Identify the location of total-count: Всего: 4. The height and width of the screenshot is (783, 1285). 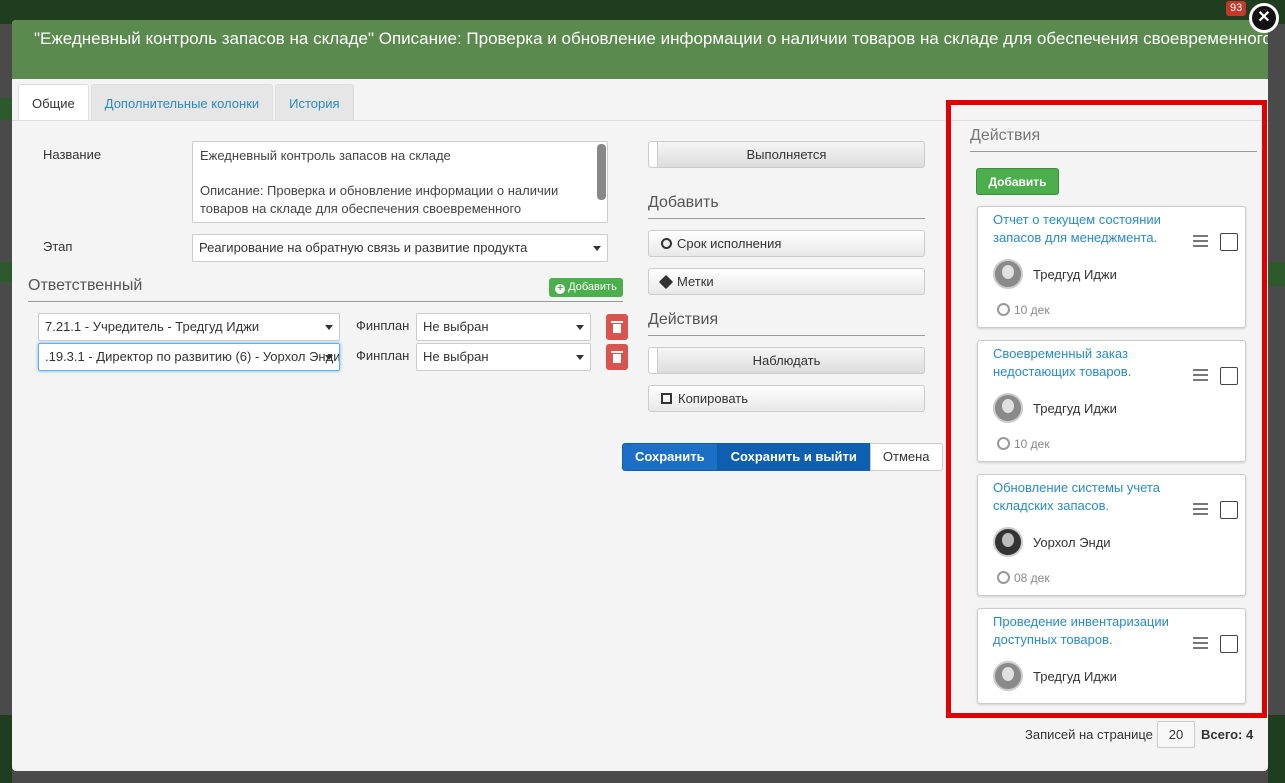
(1227, 734).